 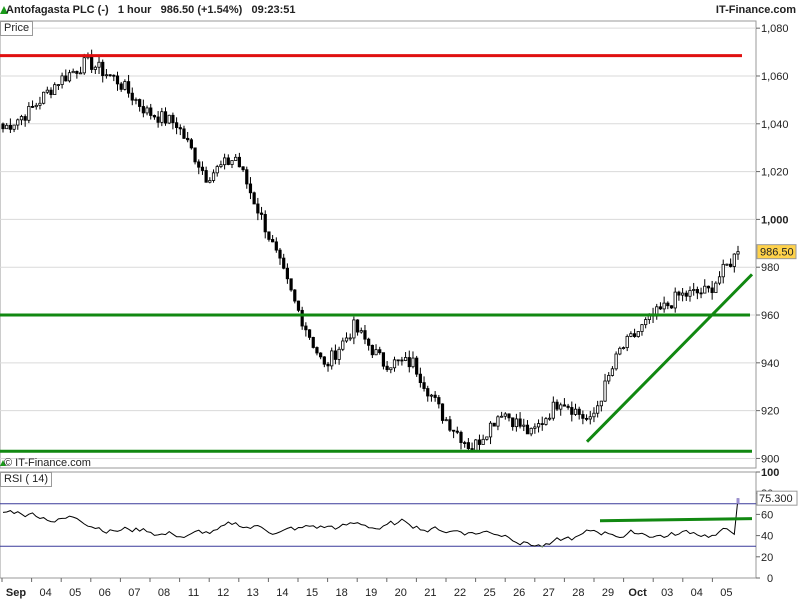 What do you see at coordinates (608, 593) in the screenshot?
I see `x-tick-label: 29` at bounding box center [608, 593].